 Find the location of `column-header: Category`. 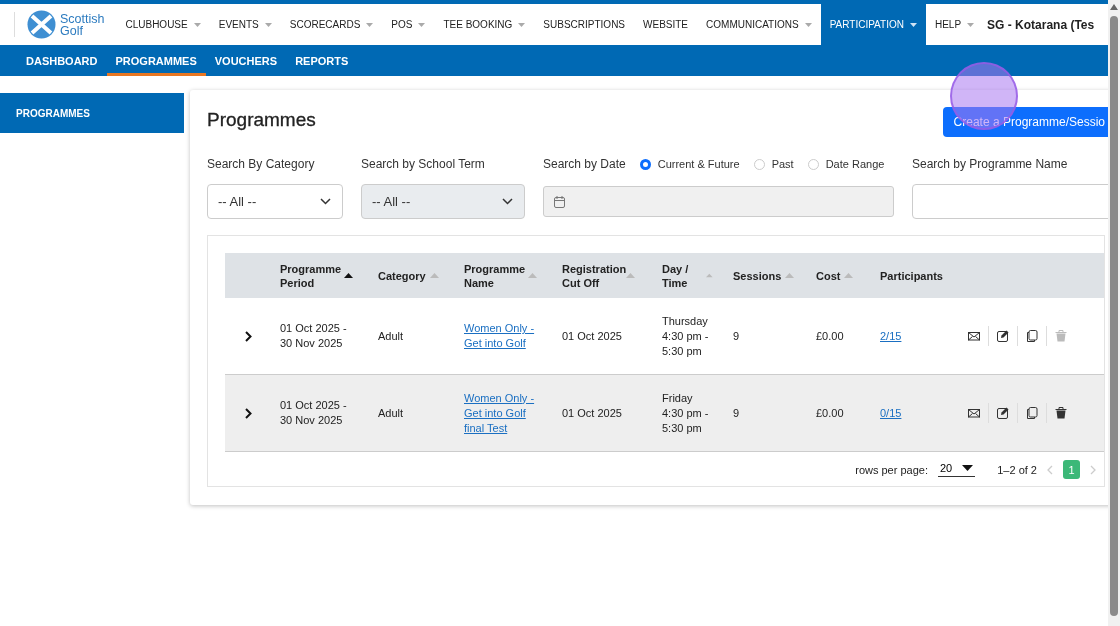

column-header: Category is located at coordinates (408, 275).